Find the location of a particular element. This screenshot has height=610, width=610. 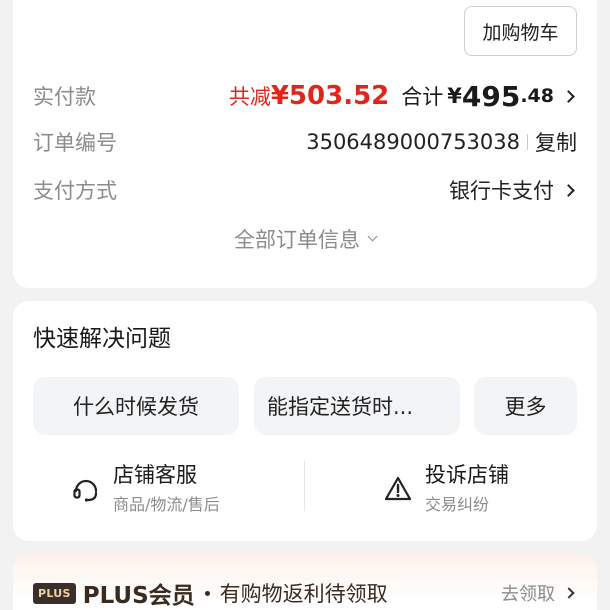

plus-member-card: PLUS PLUS会员 有购物返利待领取 去领取 is located at coordinates (305, 581).